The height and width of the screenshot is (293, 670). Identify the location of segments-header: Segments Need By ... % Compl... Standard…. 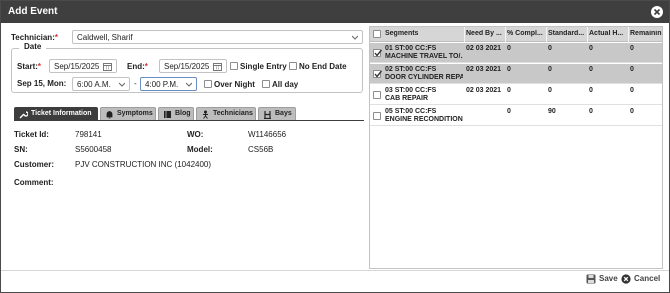
(516, 34).